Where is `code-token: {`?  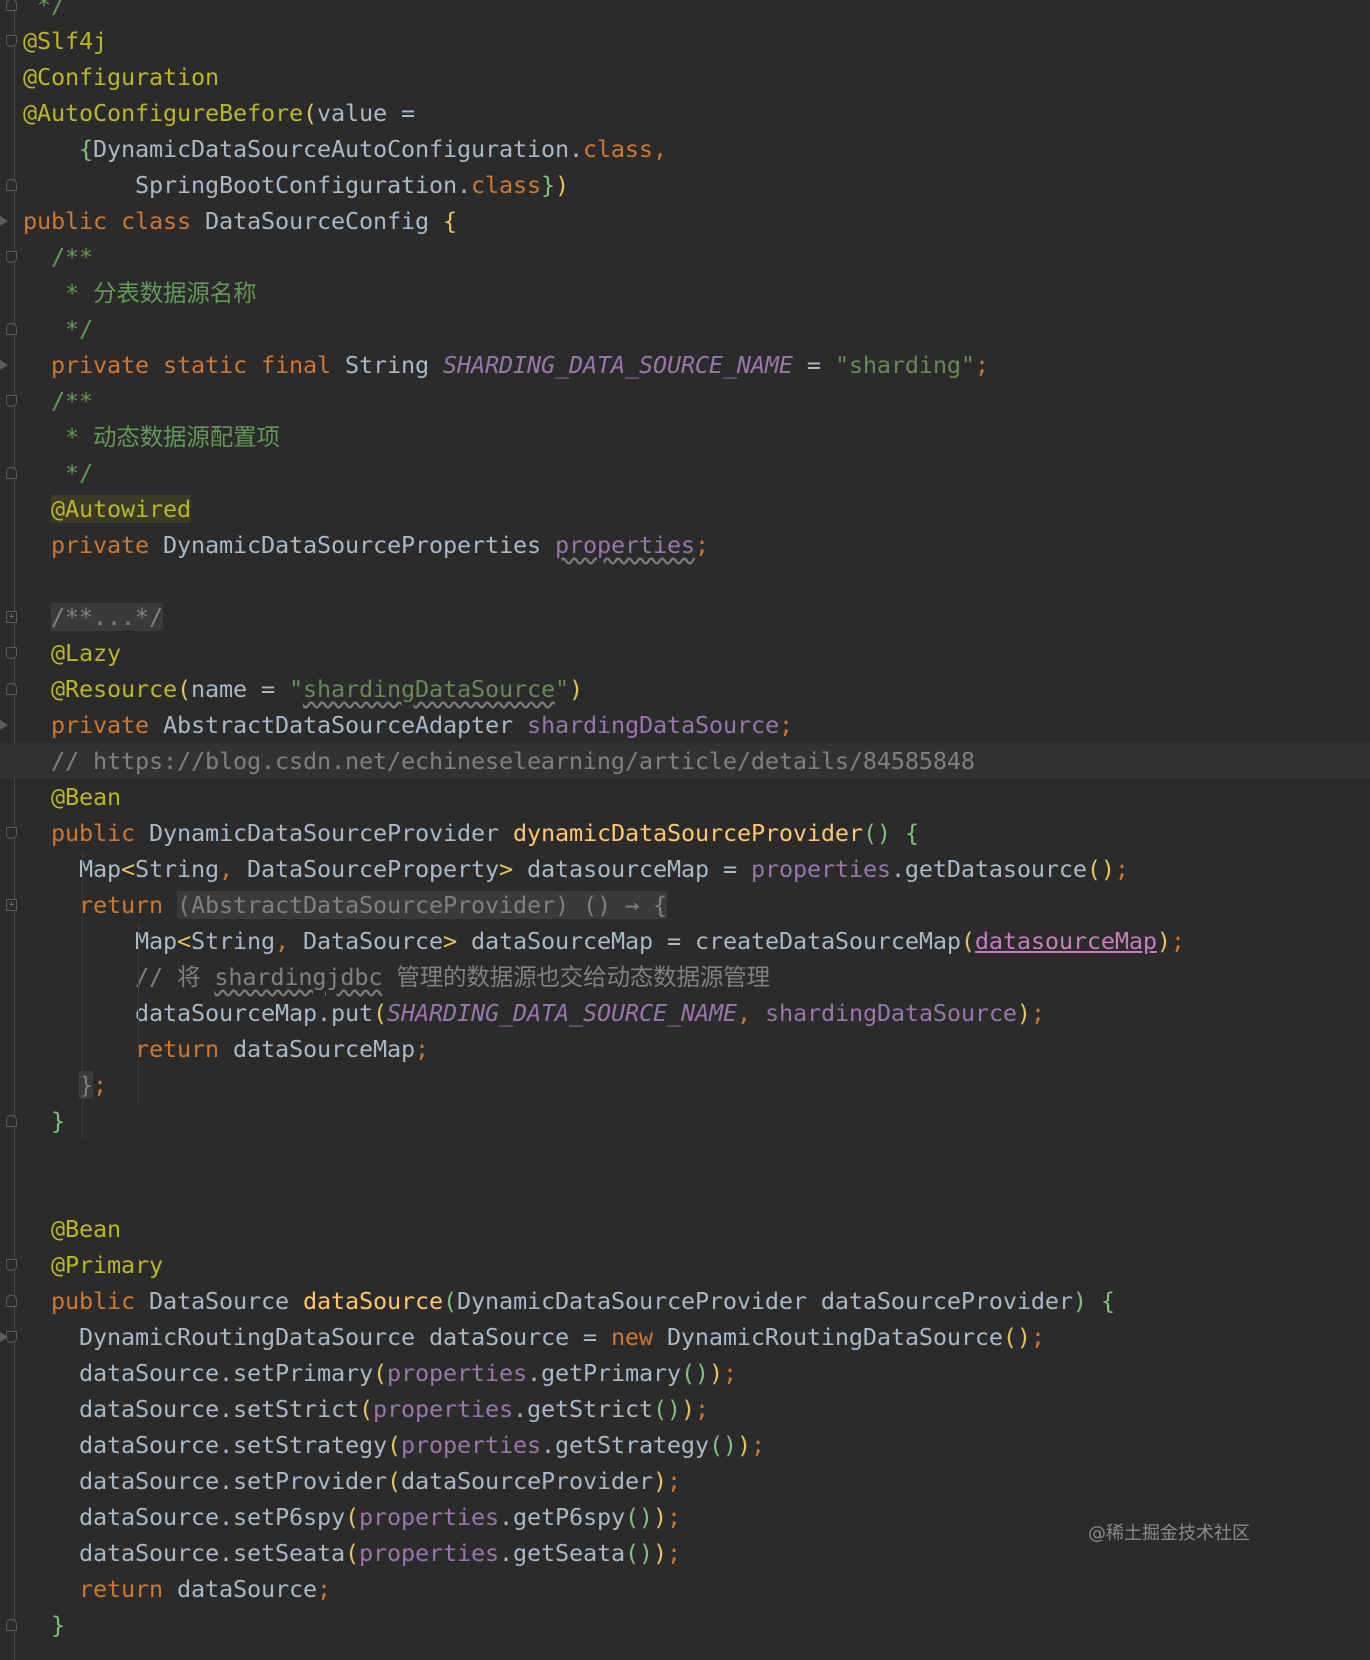
code-token: { is located at coordinates (449, 221).